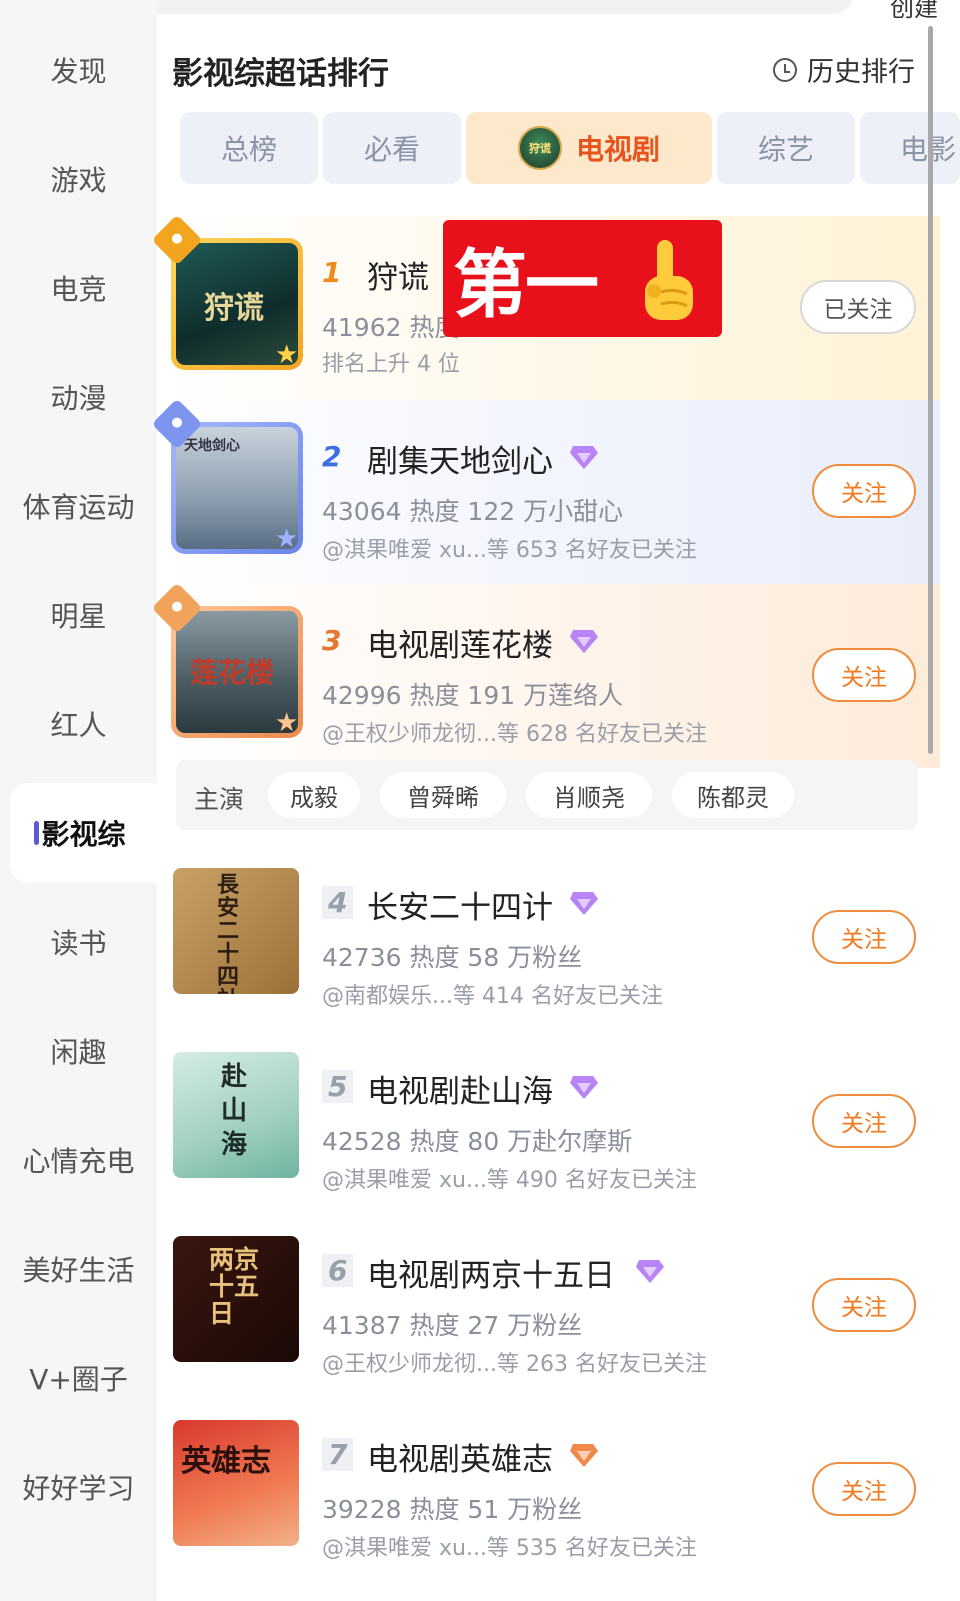 The height and width of the screenshot is (1601, 960). What do you see at coordinates (617, 149) in the screenshot?
I see `tab-label: 电视剧` at bounding box center [617, 149].